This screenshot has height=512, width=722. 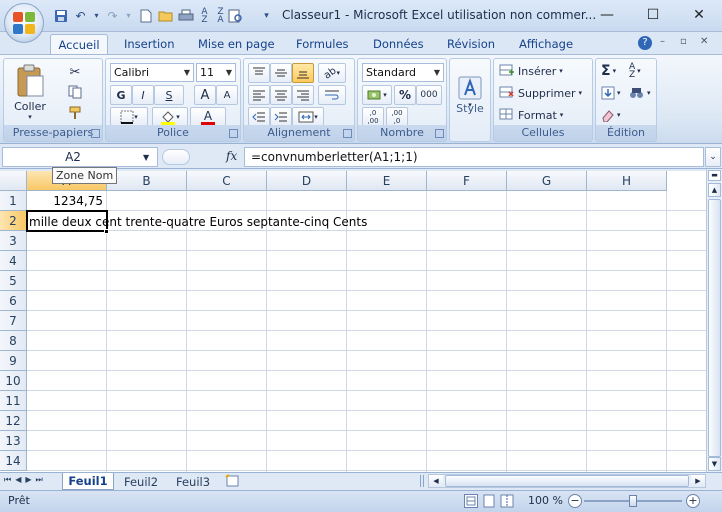 What do you see at coordinates (143, 95) in the screenshot?
I see `italic-button: I` at bounding box center [143, 95].